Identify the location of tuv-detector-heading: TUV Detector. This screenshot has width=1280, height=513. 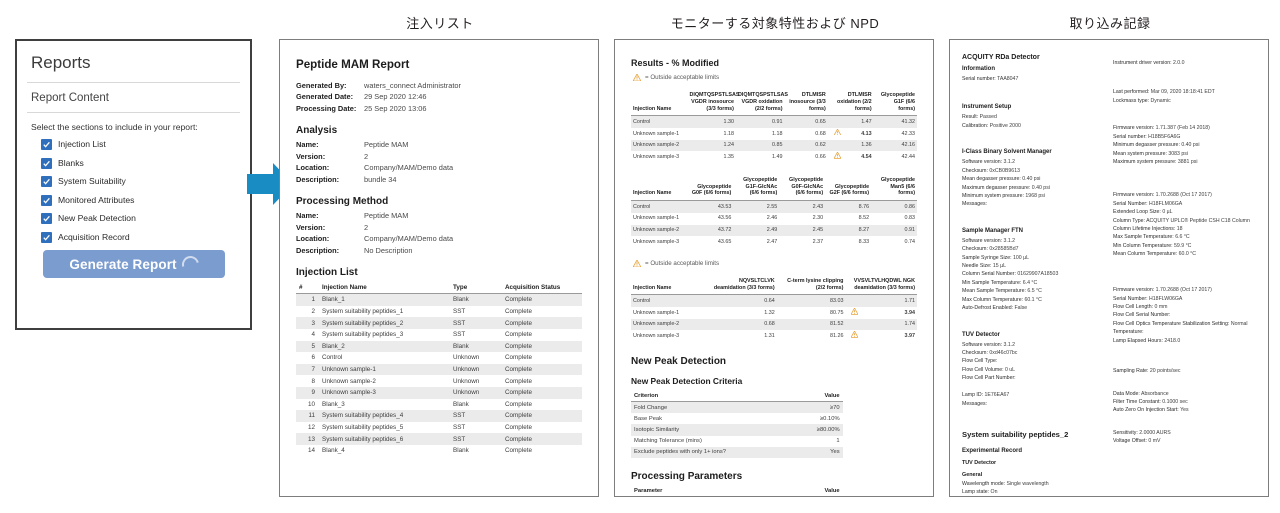
(981, 334).